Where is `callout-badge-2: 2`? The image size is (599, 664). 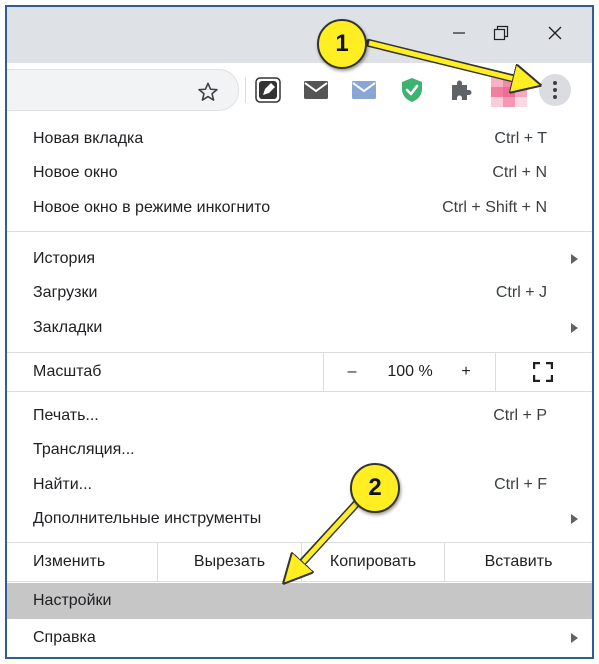 callout-badge-2: 2 is located at coordinates (375, 488).